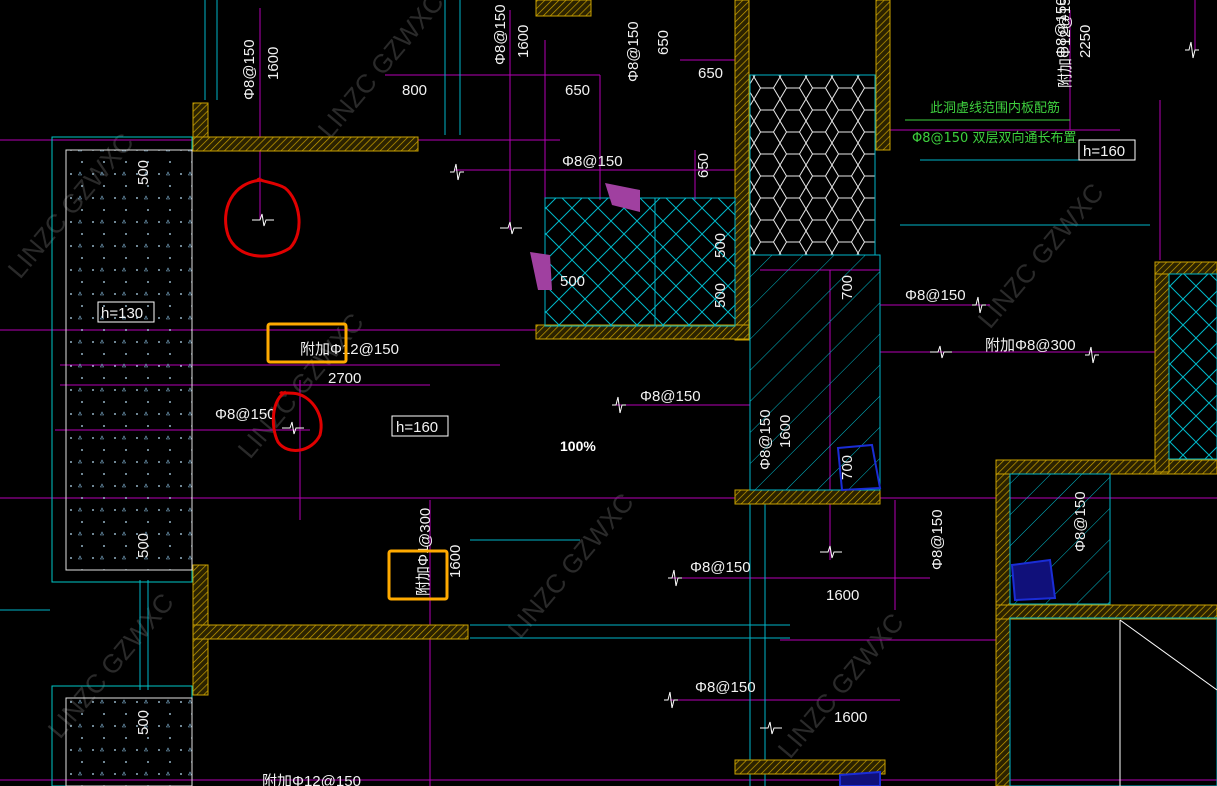 Image resolution: width=1217 pixels, height=786 pixels. I want to click on slab-thickness-label: h=130, so click(122, 313).